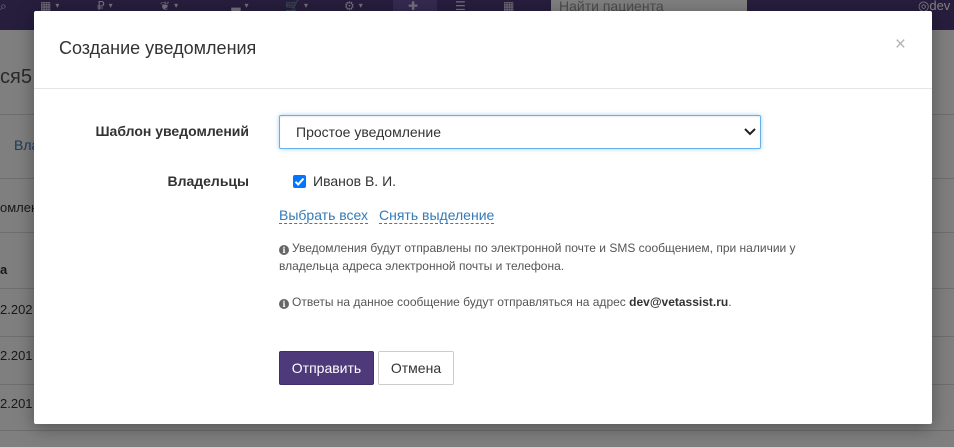 The width and height of the screenshot is (954, 447). What do you see at coordinates (326, 368) in the screenshot?
I see `send-button: Отправить` at bounding box center [326, 368].